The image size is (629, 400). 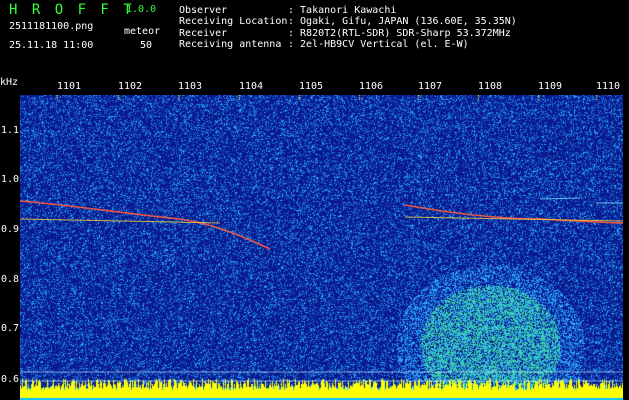 What do you see at coordinates (10, 130) in the screenshot?
I see `y-tick-label: 1.1` at bounding box center [10, 130].